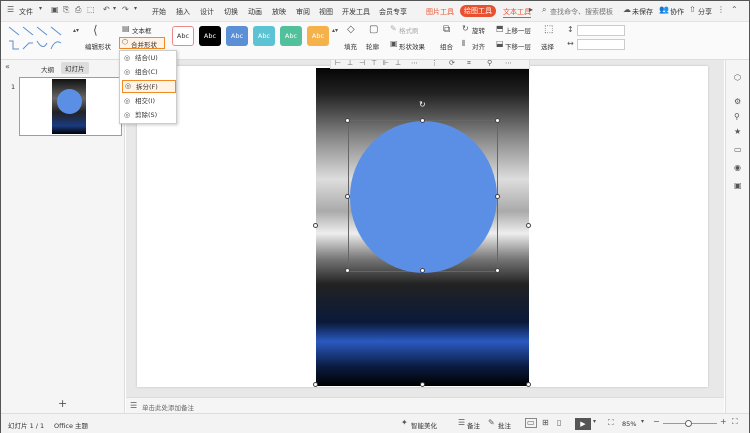 This screenshot has height=433, width=750. I want to click on shape-style-4: Abc, so click(264, 36).